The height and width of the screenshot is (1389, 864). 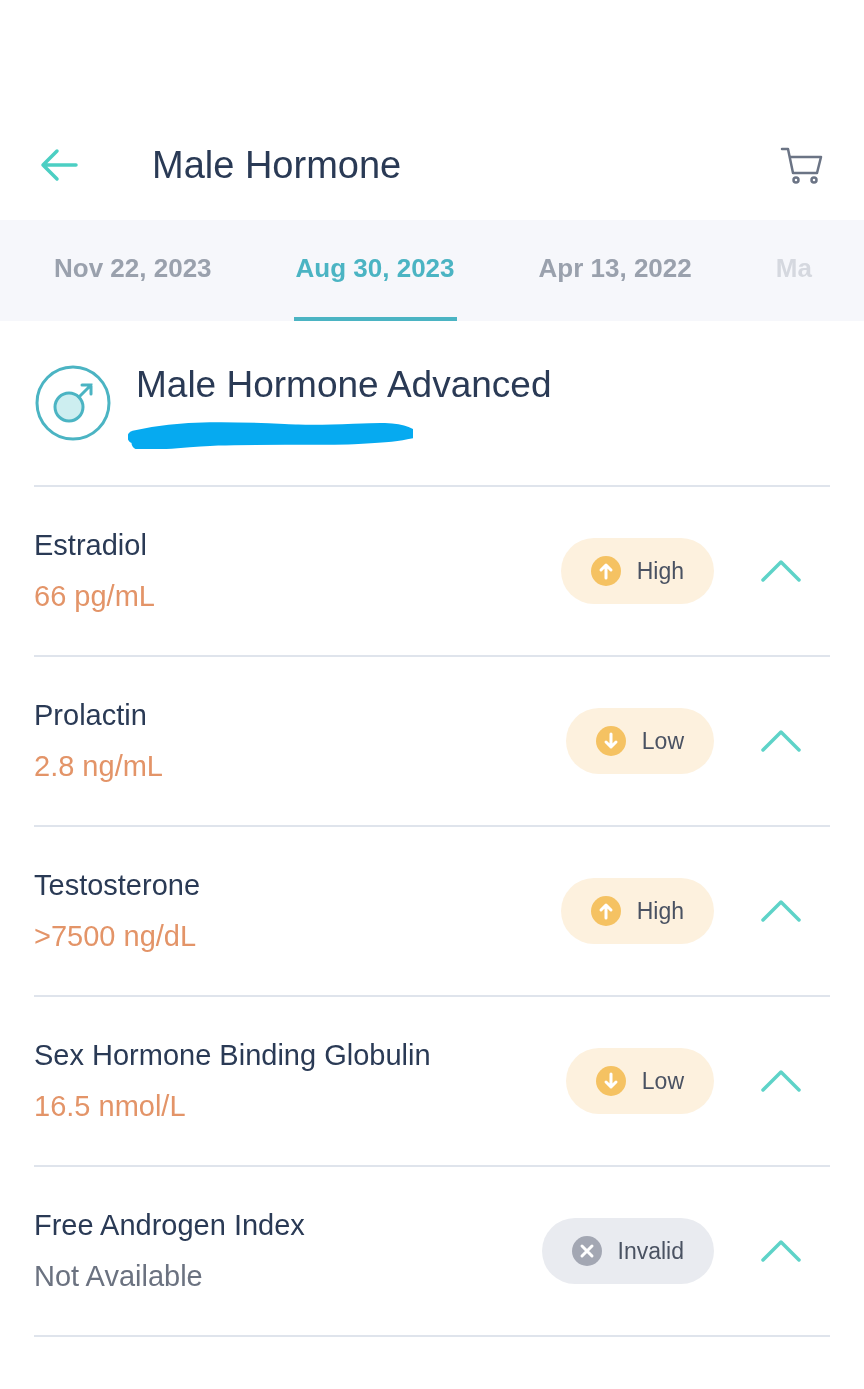 I want to click on male-symbol-icon, so click(x=73, y=403).